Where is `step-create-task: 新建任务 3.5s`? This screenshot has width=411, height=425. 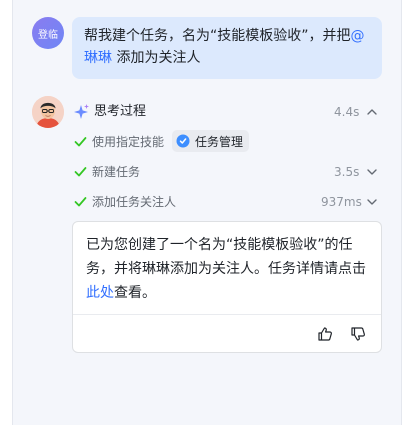 step-create-task: 新建任务 3.5s is located at coordinates (228, 172).